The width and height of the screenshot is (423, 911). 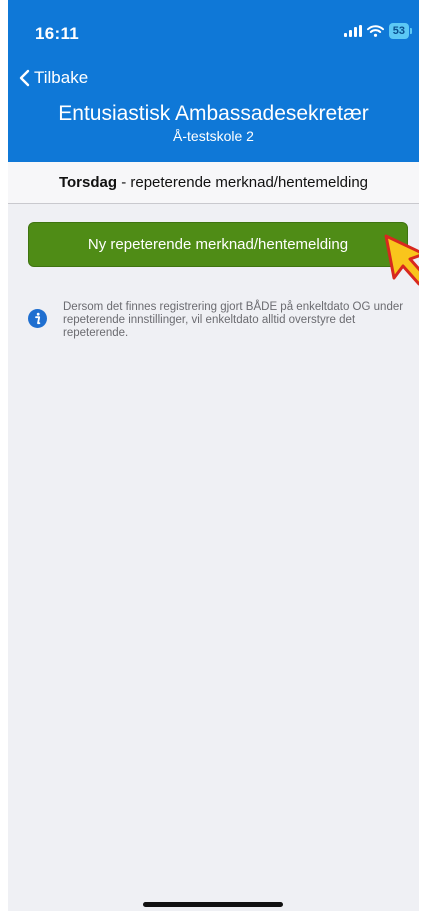 What do you see at coordinates (24, 78) in the screenshot?
I see `chevron-left-icon` at bounding box center [24, 78].